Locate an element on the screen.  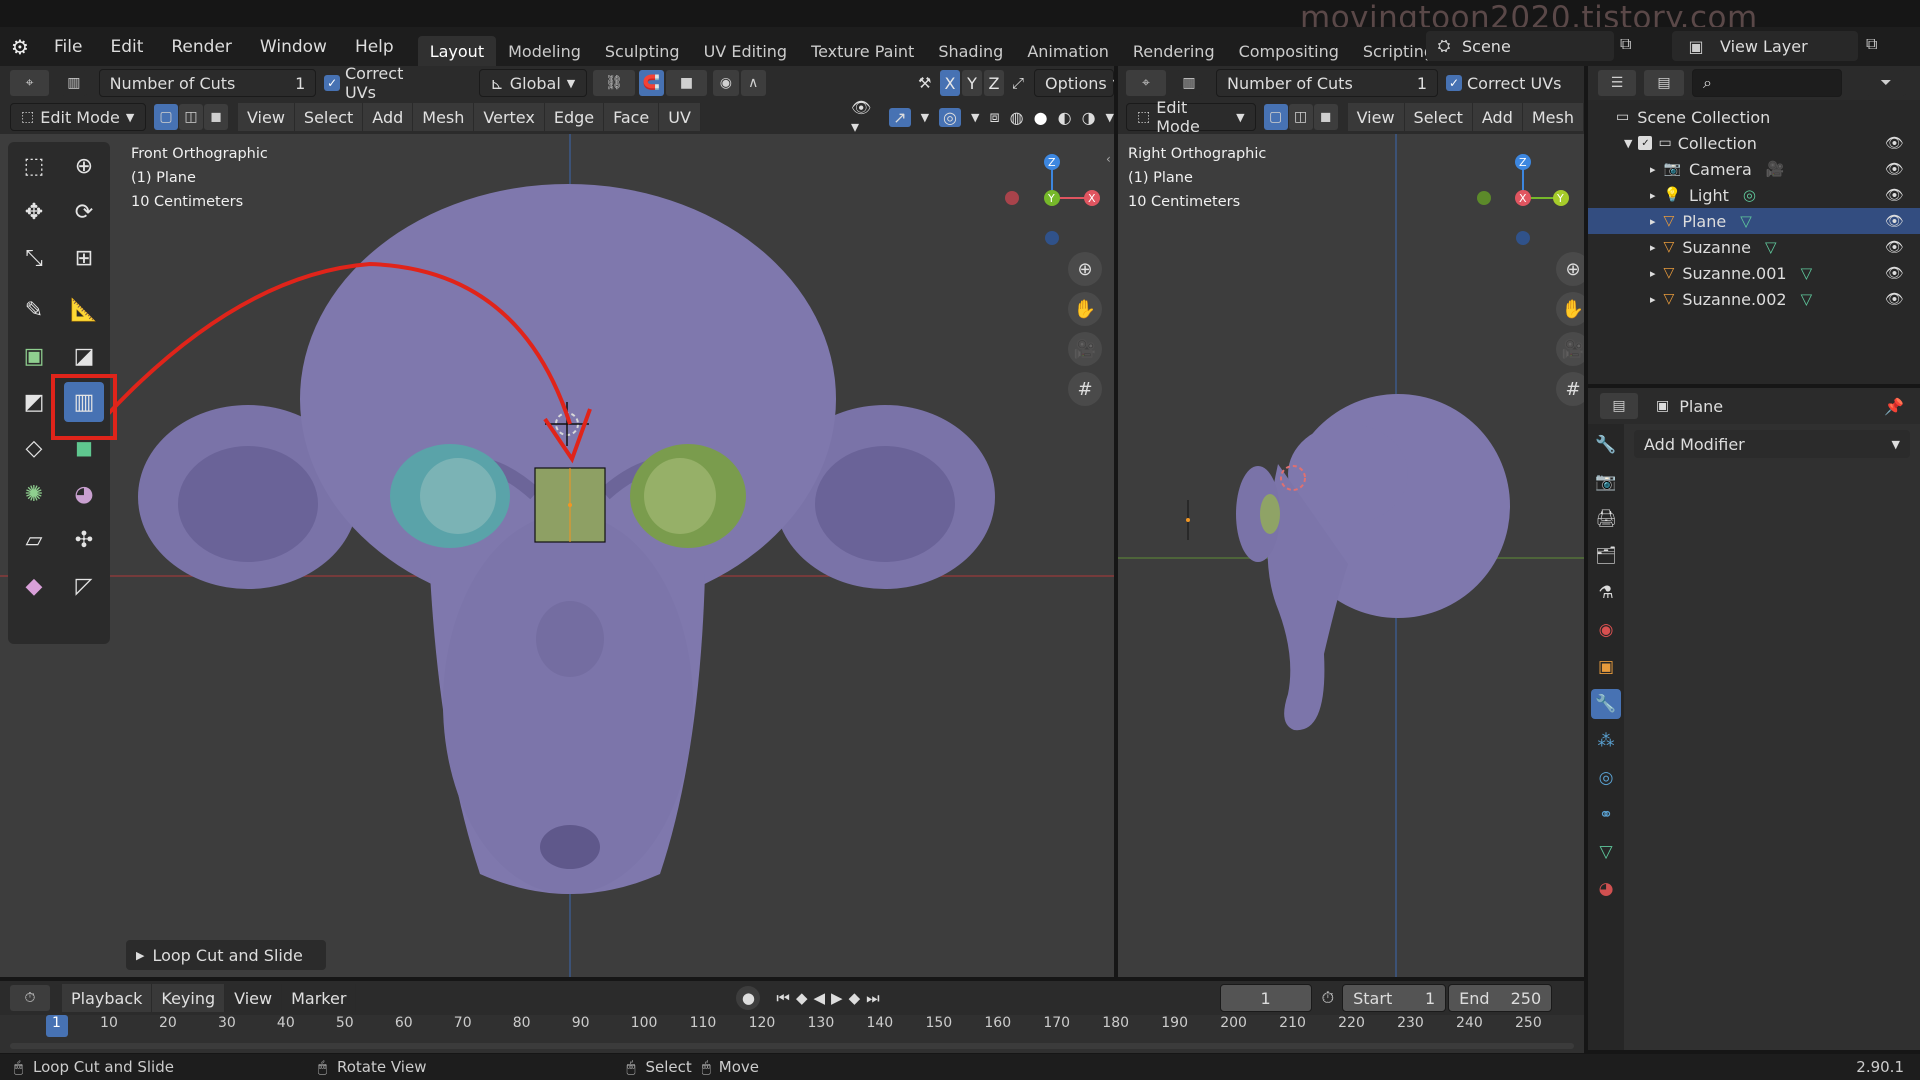
mirror-x-toggle: X is located at coordinates (949, 83).